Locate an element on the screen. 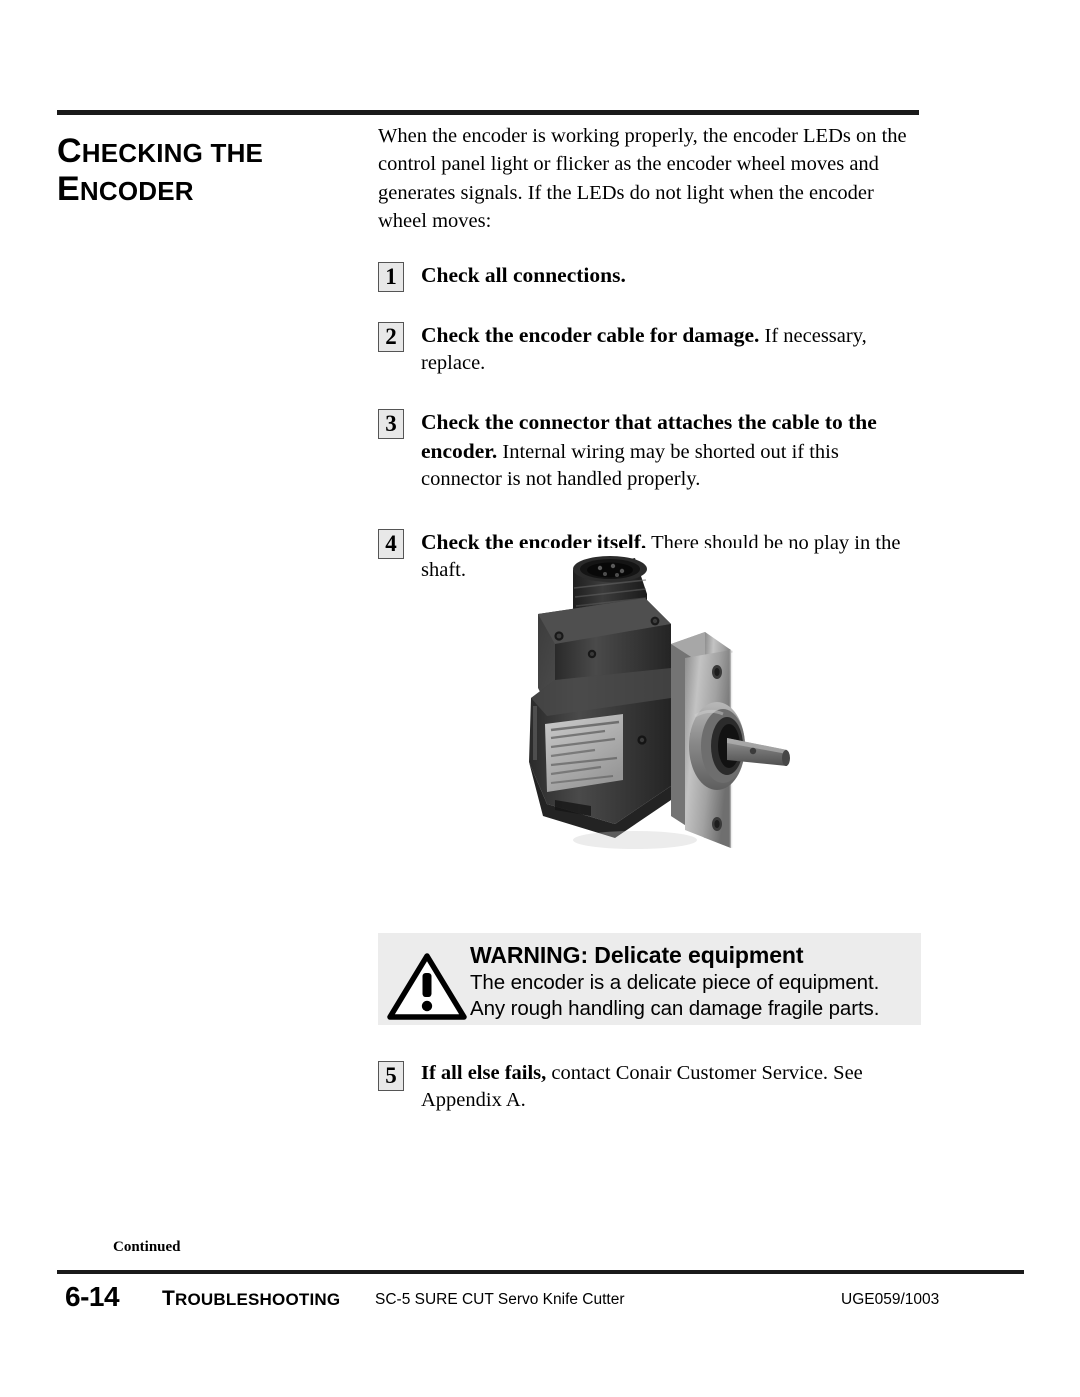  step-number-badge: 4 is located at coordinates (391, 543).